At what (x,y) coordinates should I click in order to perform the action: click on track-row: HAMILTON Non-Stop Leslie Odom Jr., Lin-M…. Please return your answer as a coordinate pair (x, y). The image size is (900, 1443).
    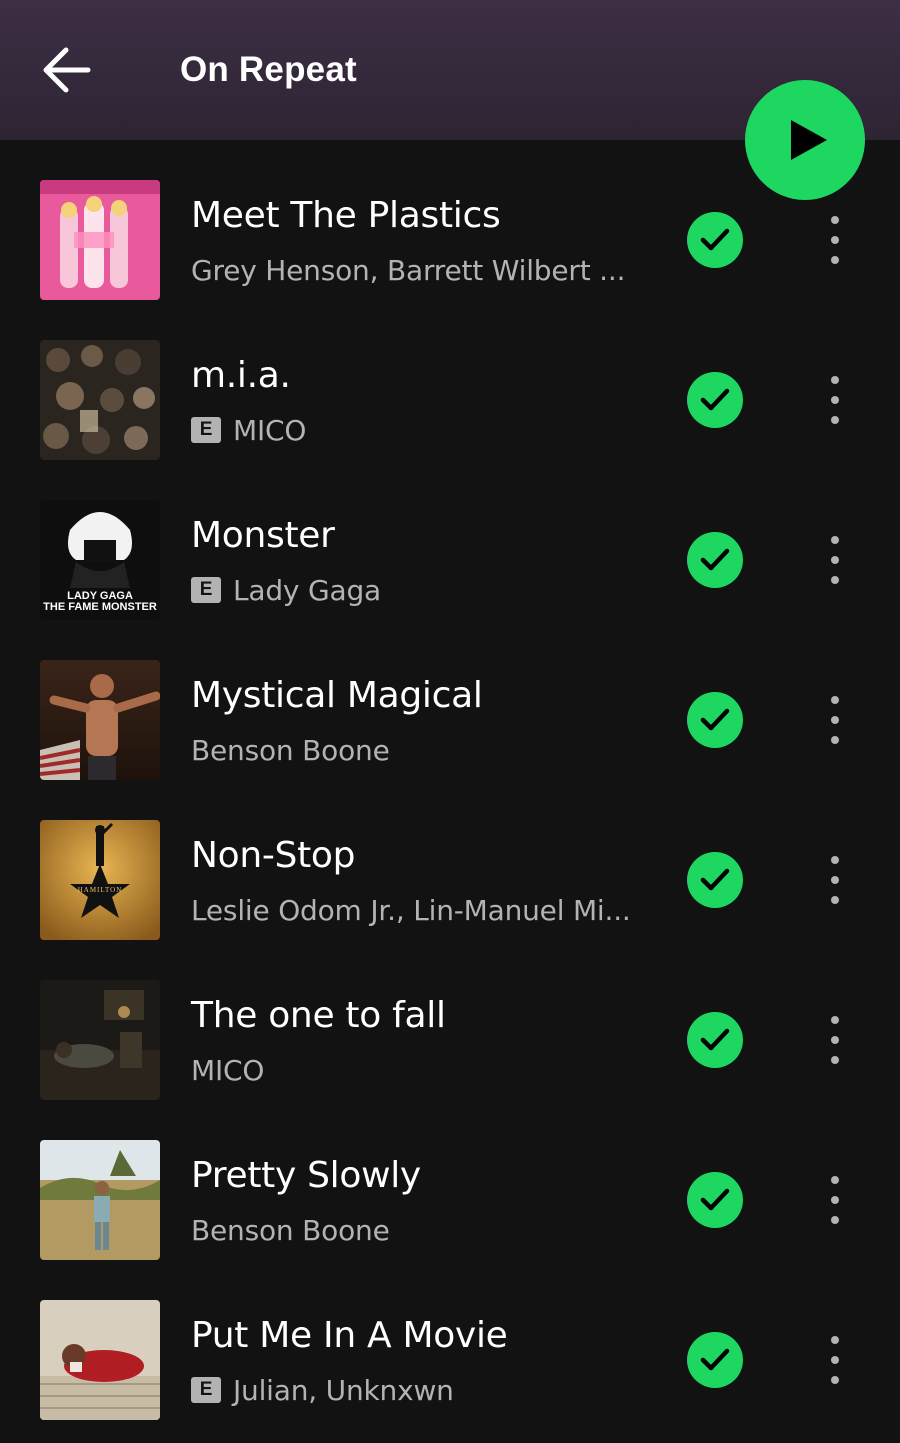
    Looking at the image, I should click on (450, 880).